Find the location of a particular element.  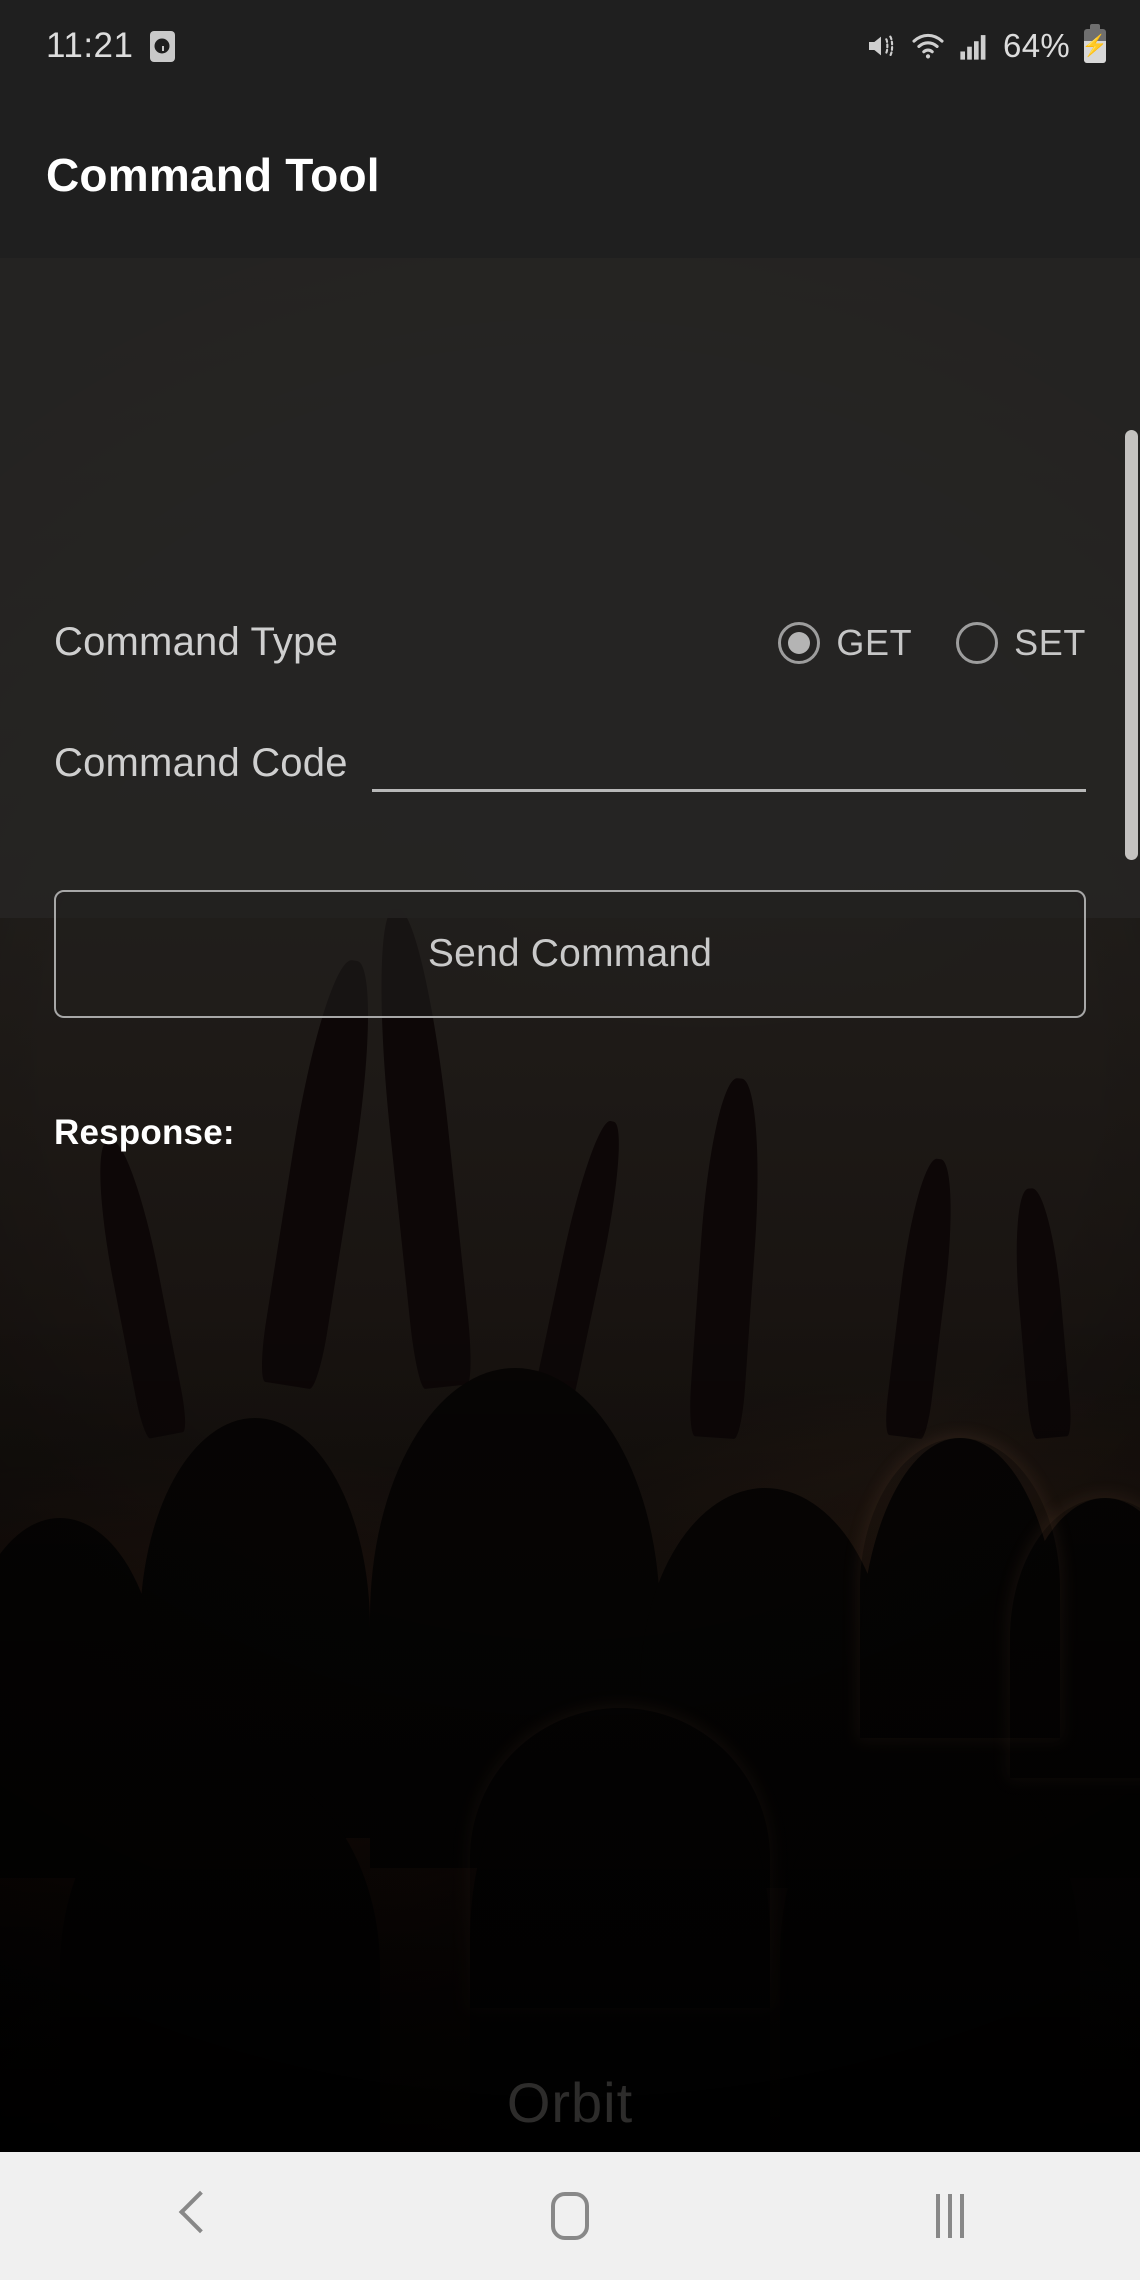

app-bar: Command Tool is located at coordinates (570, 175).